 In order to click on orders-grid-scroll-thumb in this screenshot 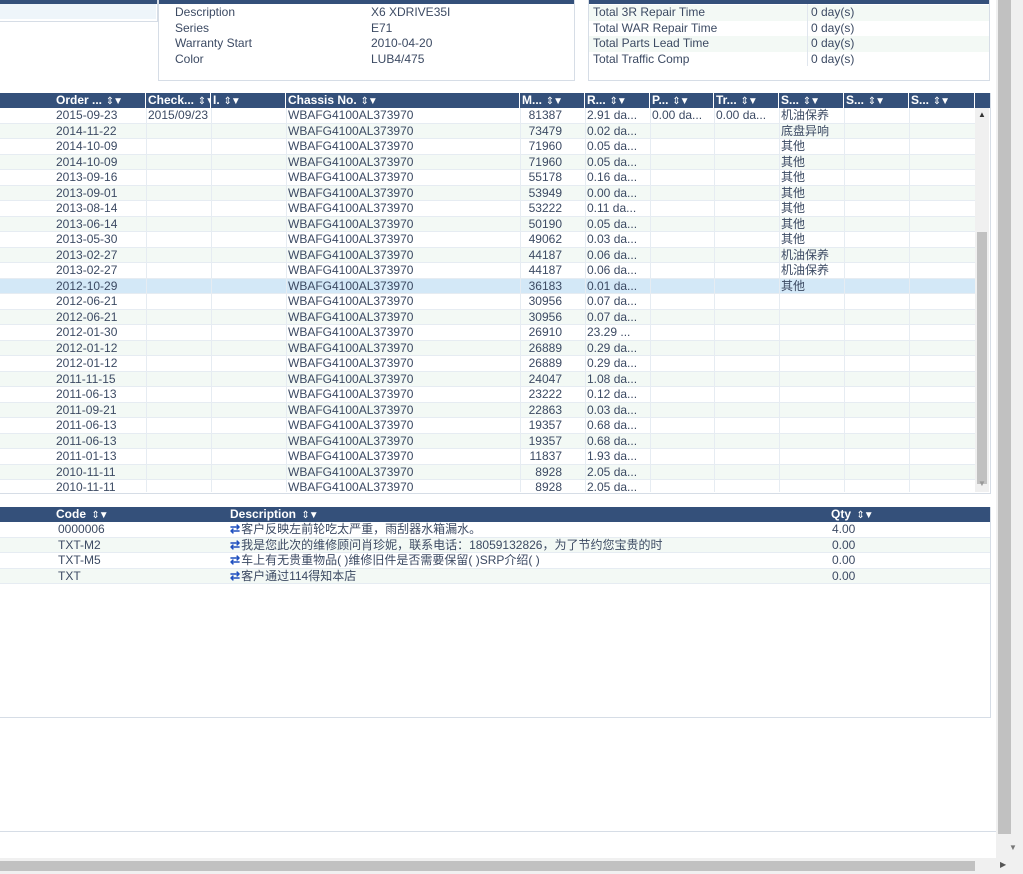, I will do `click(982, 358)`.